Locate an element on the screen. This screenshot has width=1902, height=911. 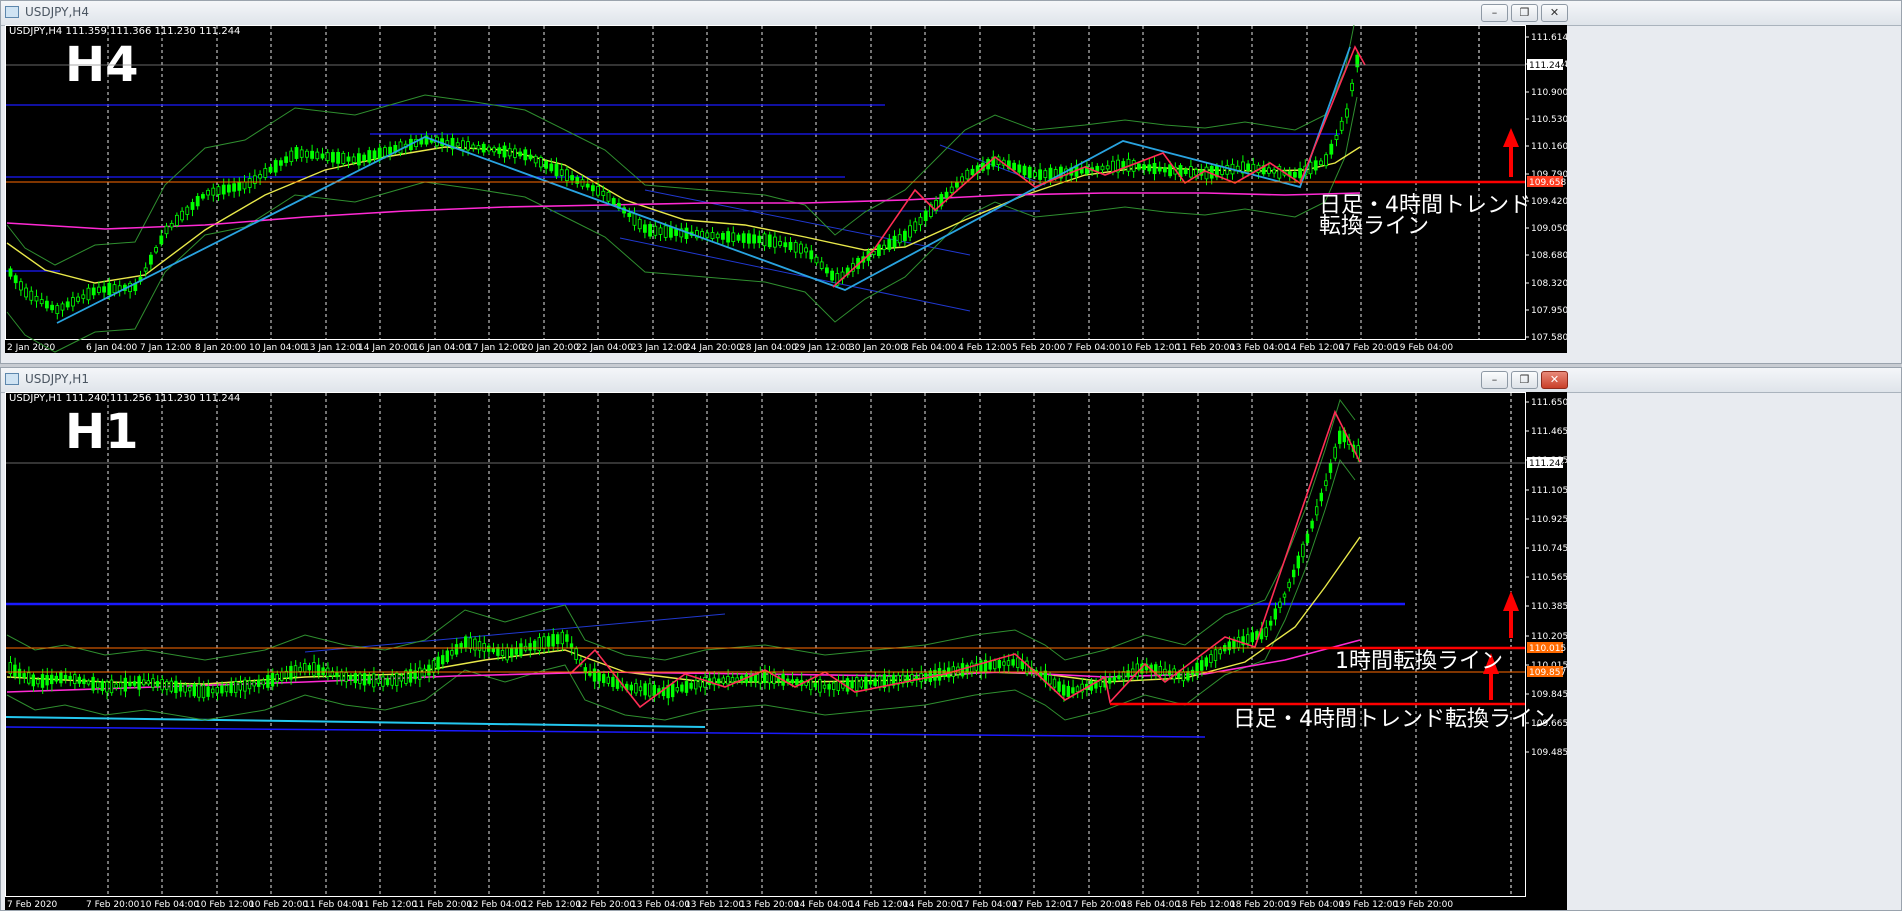
time-tick-label: 10 Feb 12:00 is located at coordinates (224, 905).